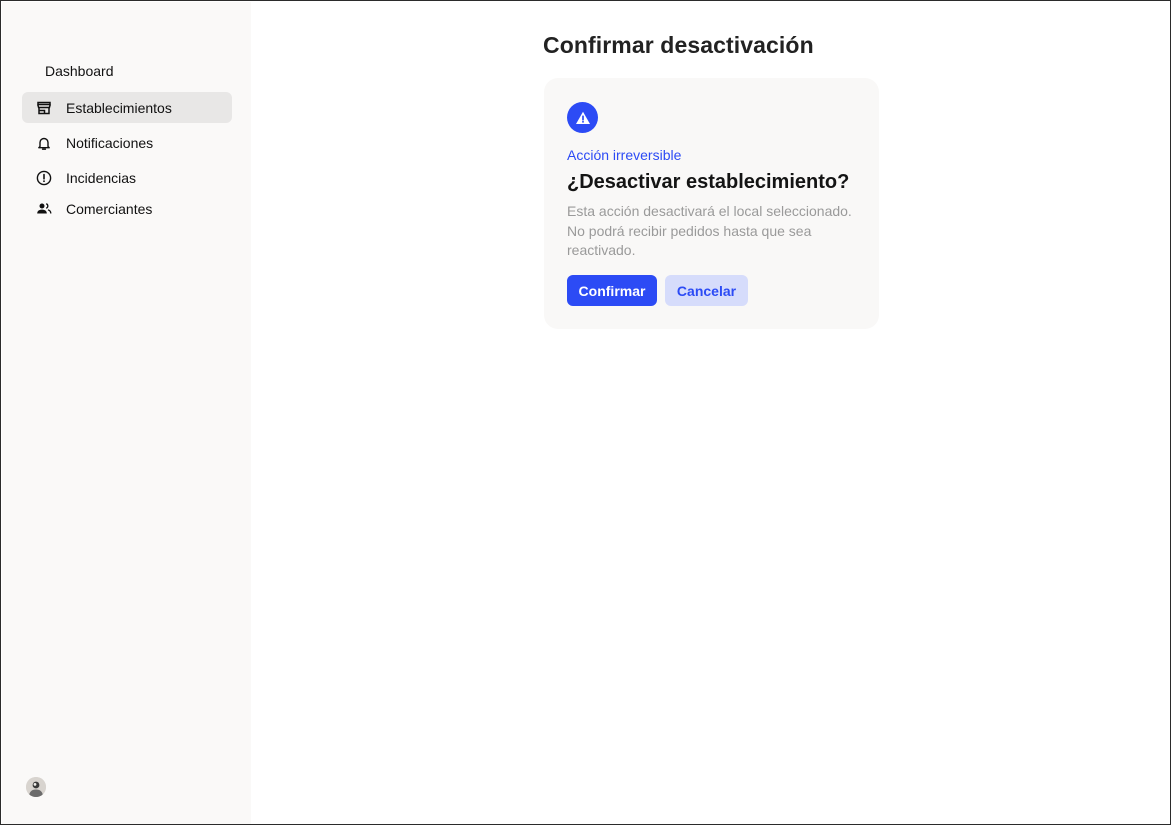 The width and height of the screenshot is (1171, 825). What do you see at coordinates (44, 209) in the screenshot?
I see `users-icon` at bounding box center [44, 209].